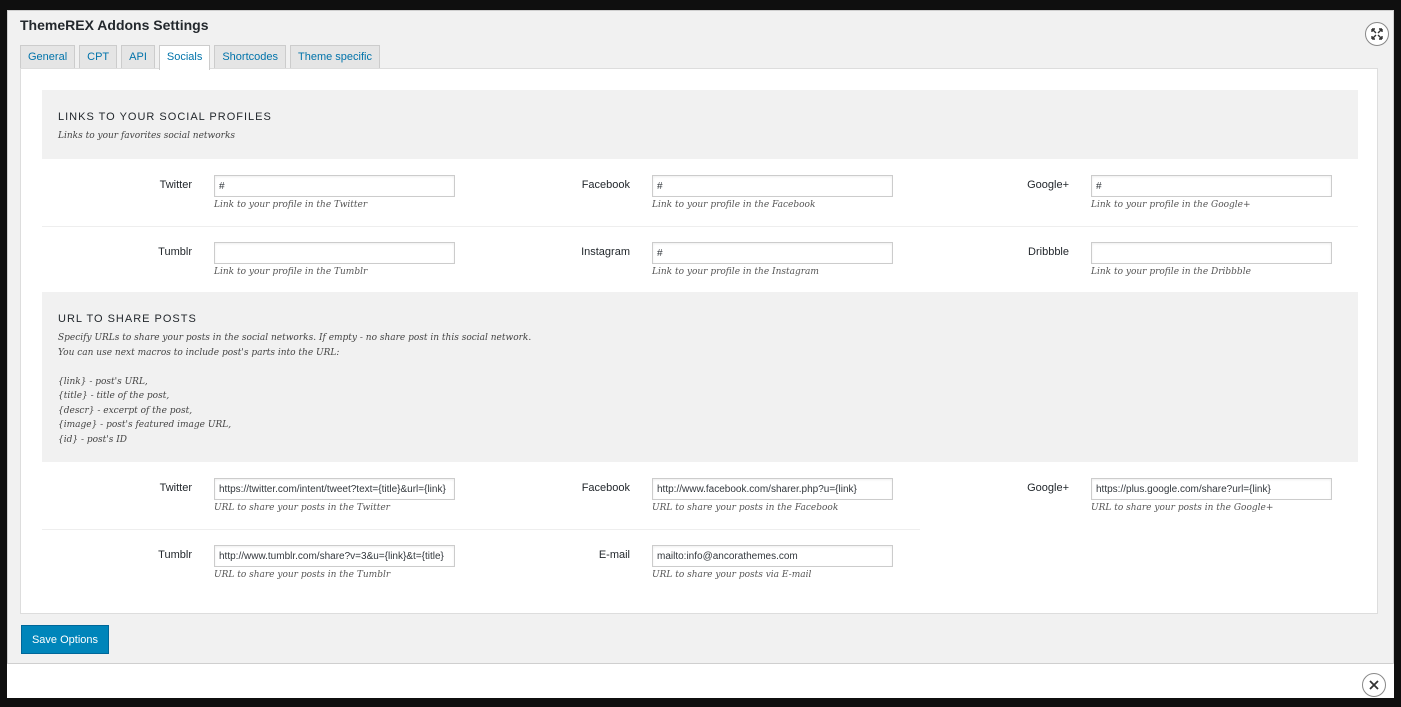 This screenshot has height=707, width=1401. I want to click on tab-shortcodes: Shortcodes, so click(250, 57).